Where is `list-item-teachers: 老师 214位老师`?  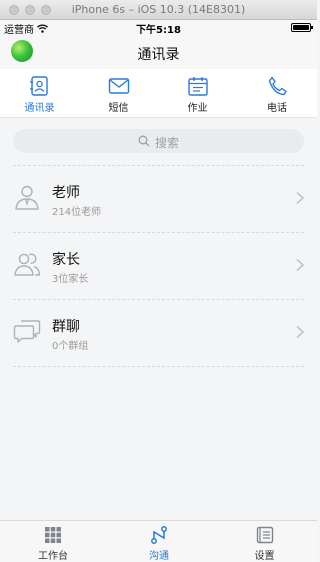 list-item-teachers: 老师 214位老师 is located at coordinates (158, 198).